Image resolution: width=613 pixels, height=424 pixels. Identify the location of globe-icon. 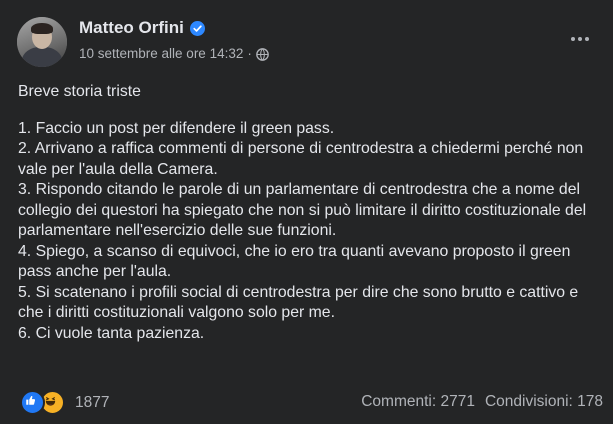
(262, 54).